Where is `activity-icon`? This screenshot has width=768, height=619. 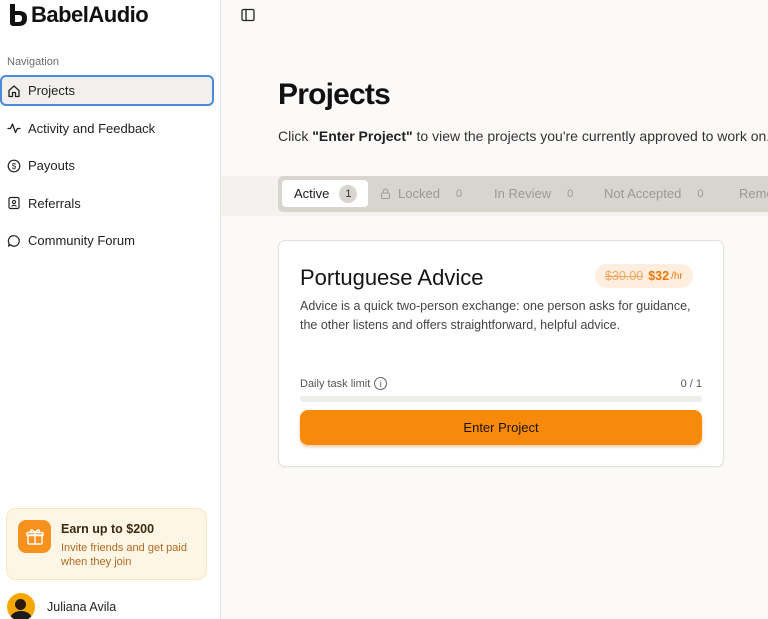 activity-icon is located at coordinates (14, 128).